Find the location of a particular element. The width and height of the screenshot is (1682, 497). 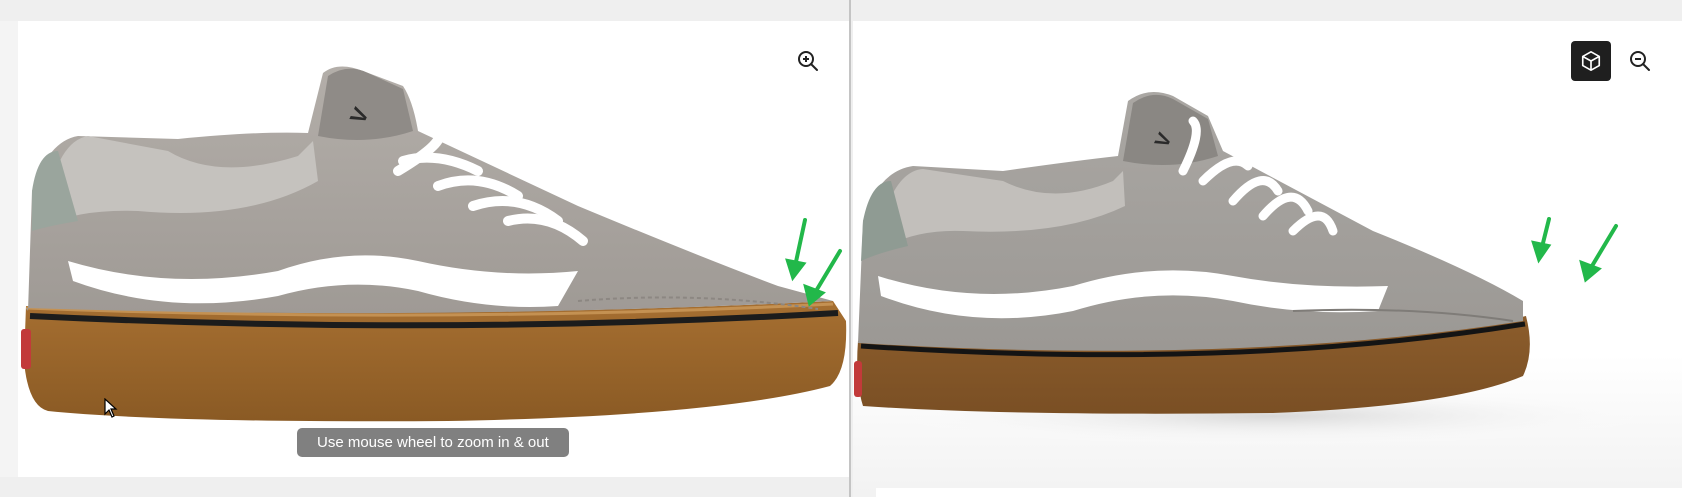

cube-icon is located at coordinates (1591, 61).